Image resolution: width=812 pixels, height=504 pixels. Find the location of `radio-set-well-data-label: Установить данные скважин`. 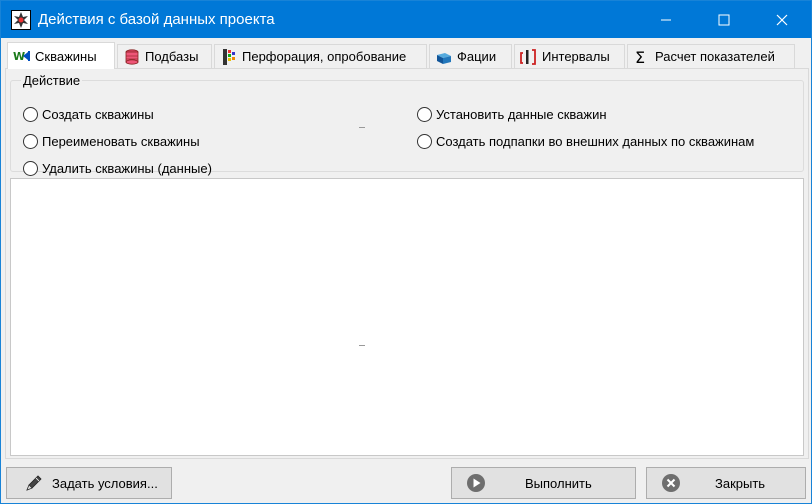

radio-set-well-data-label: Установить данные скважин is located at coordinates (521, 114).